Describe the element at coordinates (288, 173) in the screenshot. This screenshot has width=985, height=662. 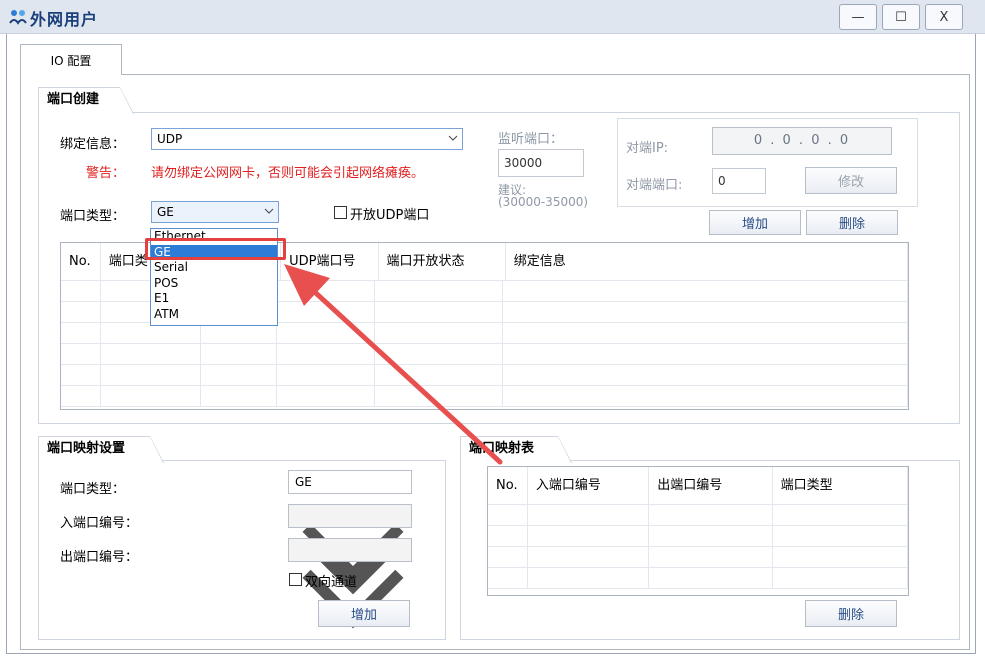
I see `warning-text: 请勿绑定公网网卡，否则可能会引起网络瘫痪。` at that location.